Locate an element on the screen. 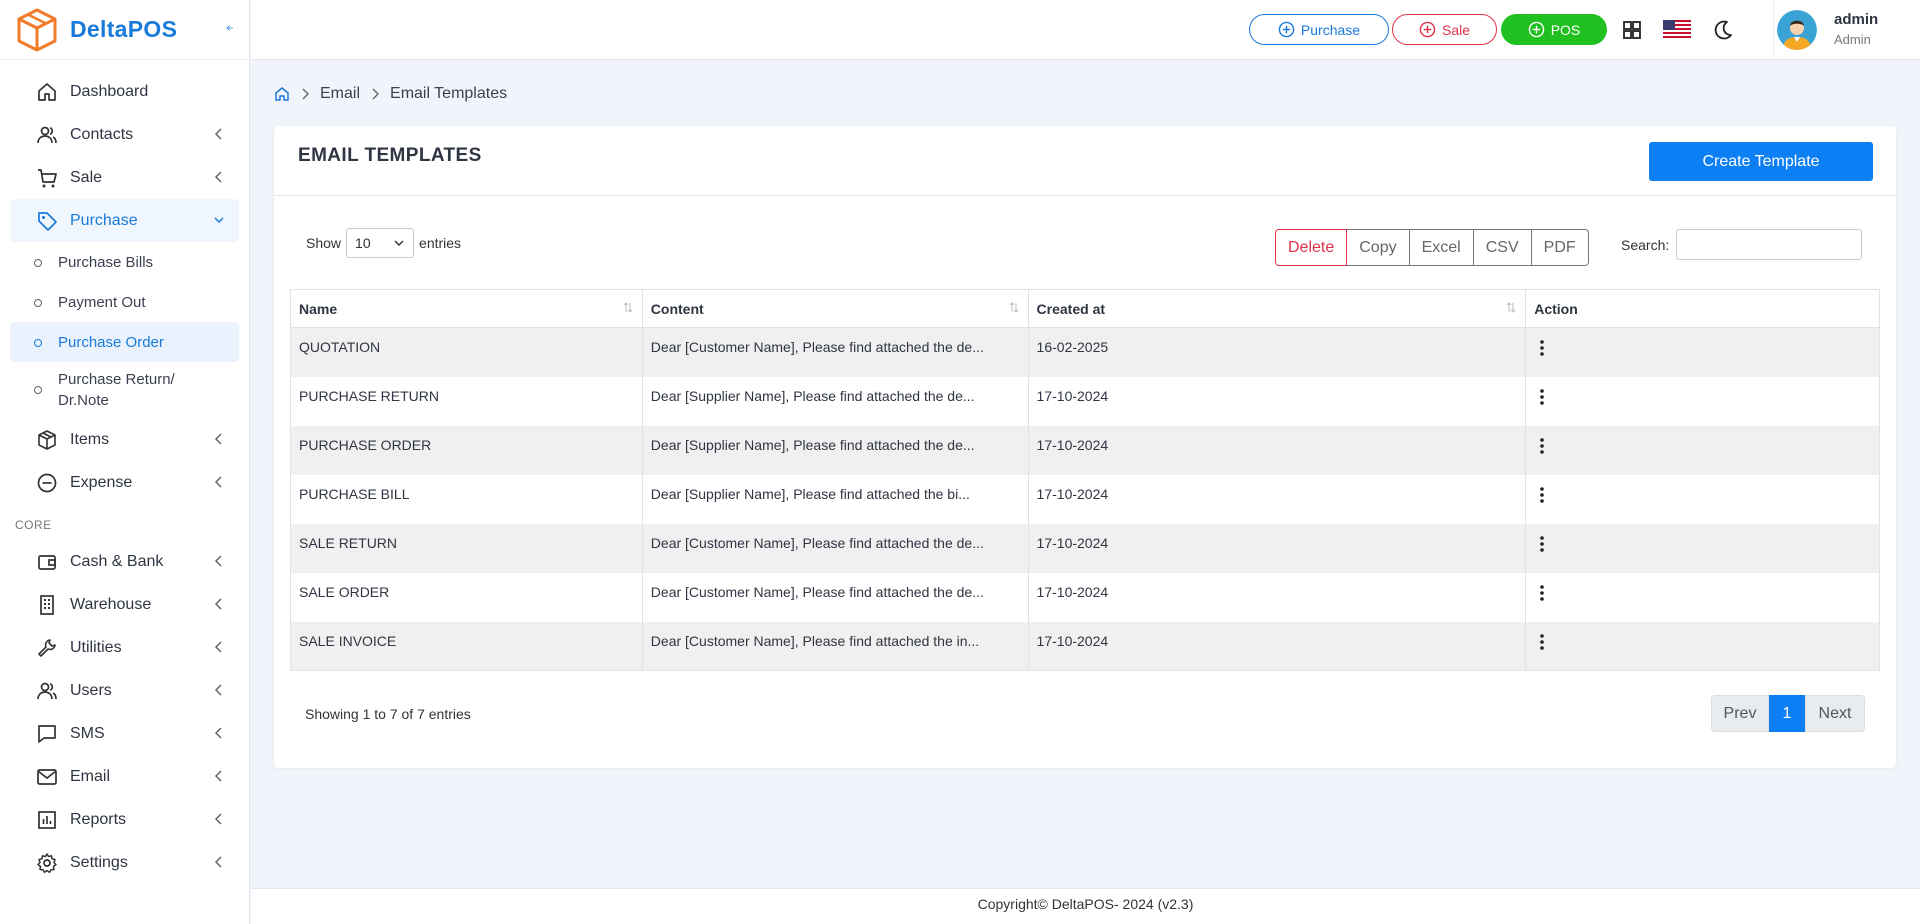  sidebar-item-reports: Reports is located at coordinates (124, 819).